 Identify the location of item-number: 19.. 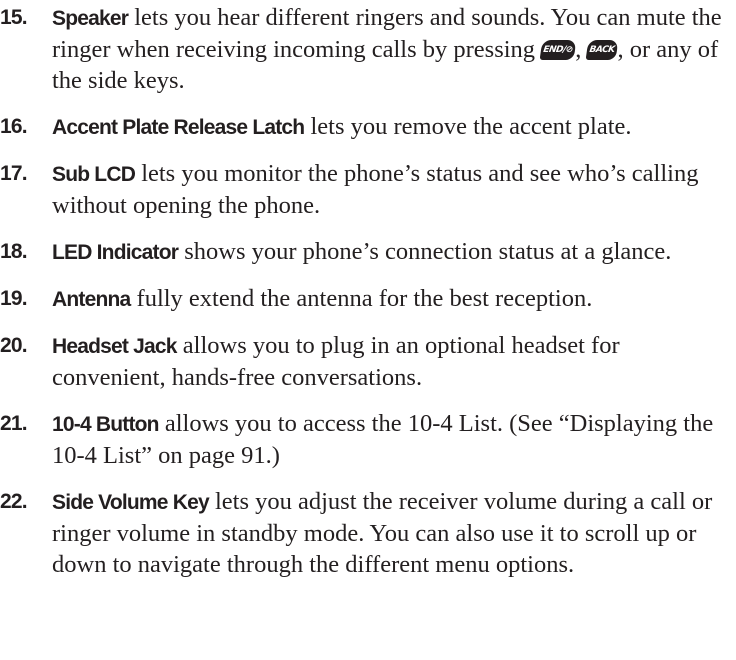
(14, 298).